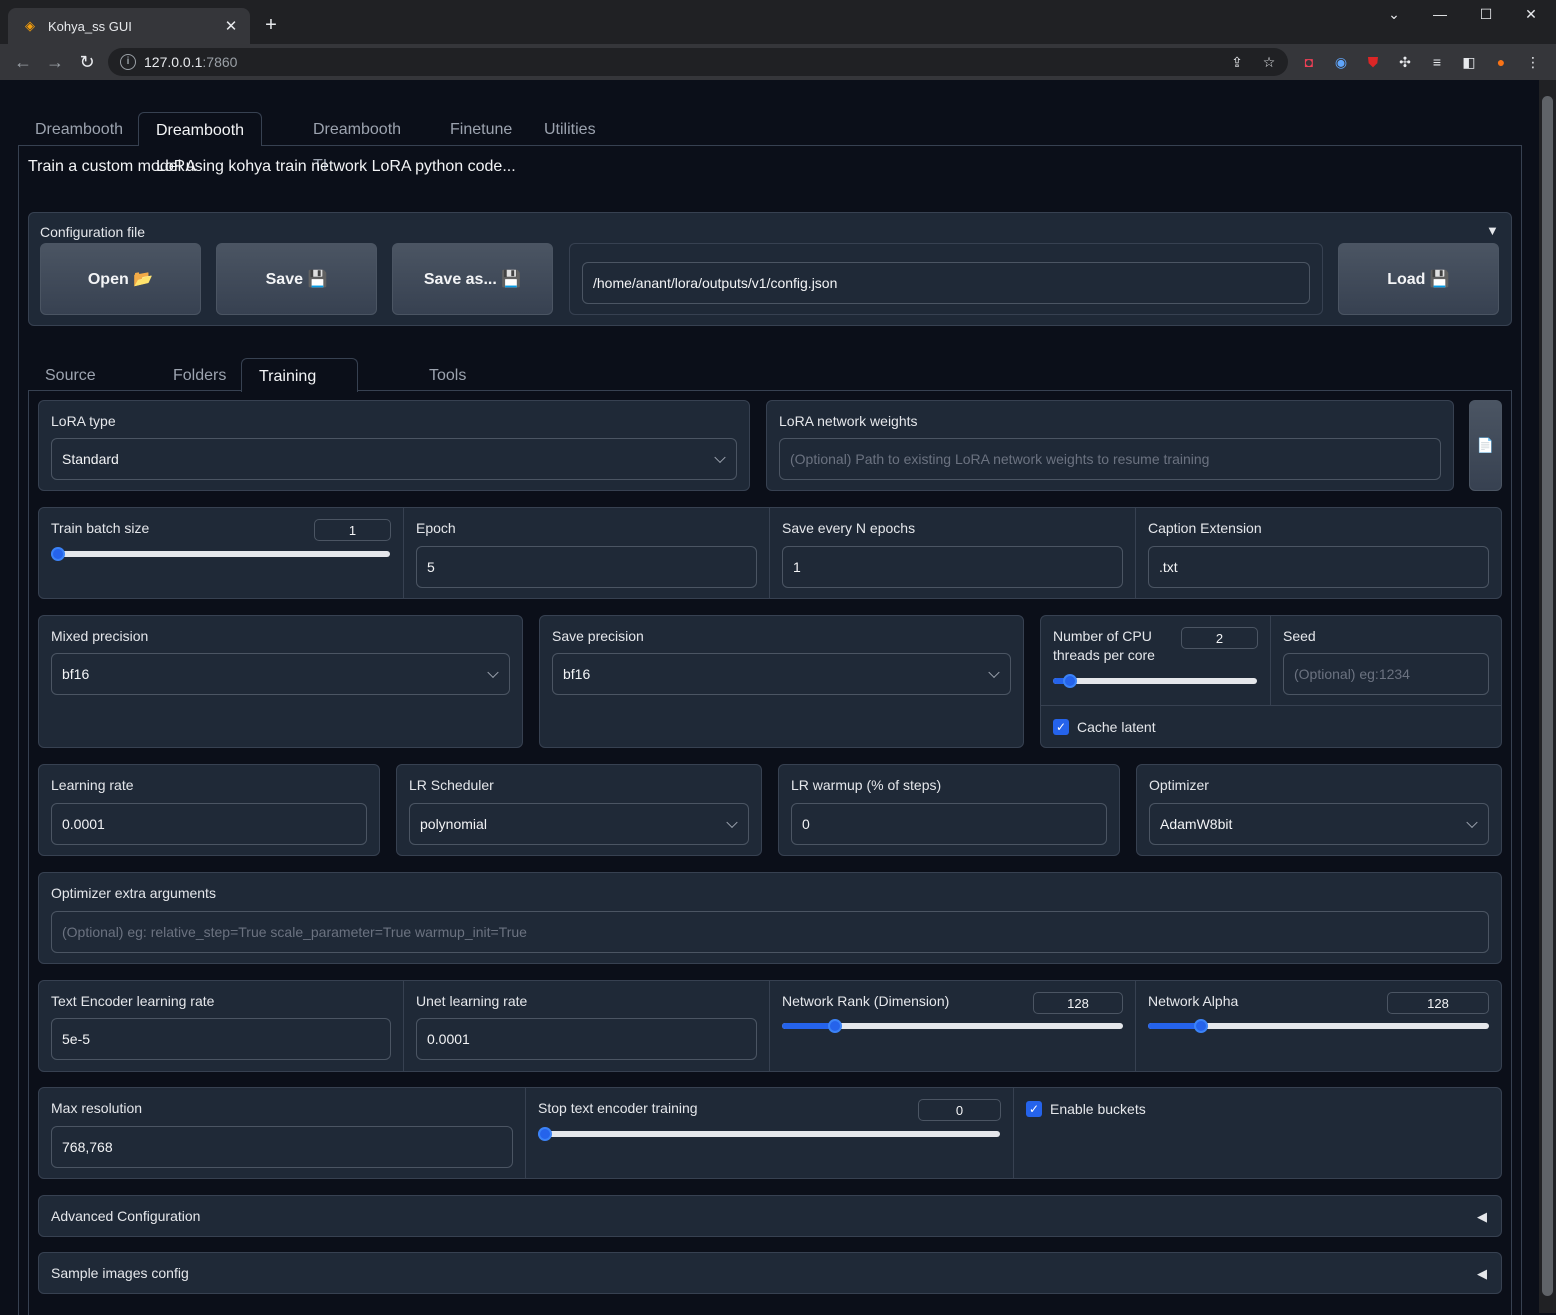 This screenshot has width=1556, height=1315. What do you see at coordinates (1193, 1001) in the screenshot?
I see `network-alpha-label: Network Alpha` at bounding box center [1193, 1001].